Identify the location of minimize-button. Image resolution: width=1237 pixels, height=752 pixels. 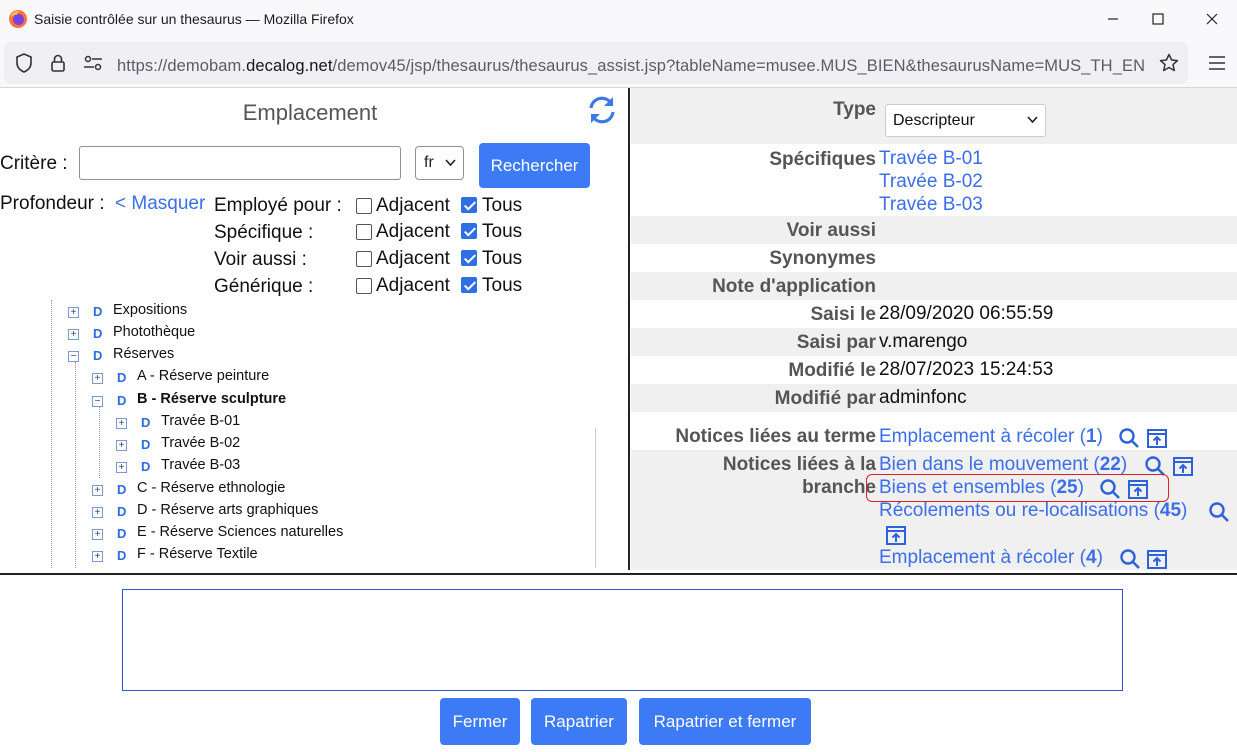
(1113, 19).